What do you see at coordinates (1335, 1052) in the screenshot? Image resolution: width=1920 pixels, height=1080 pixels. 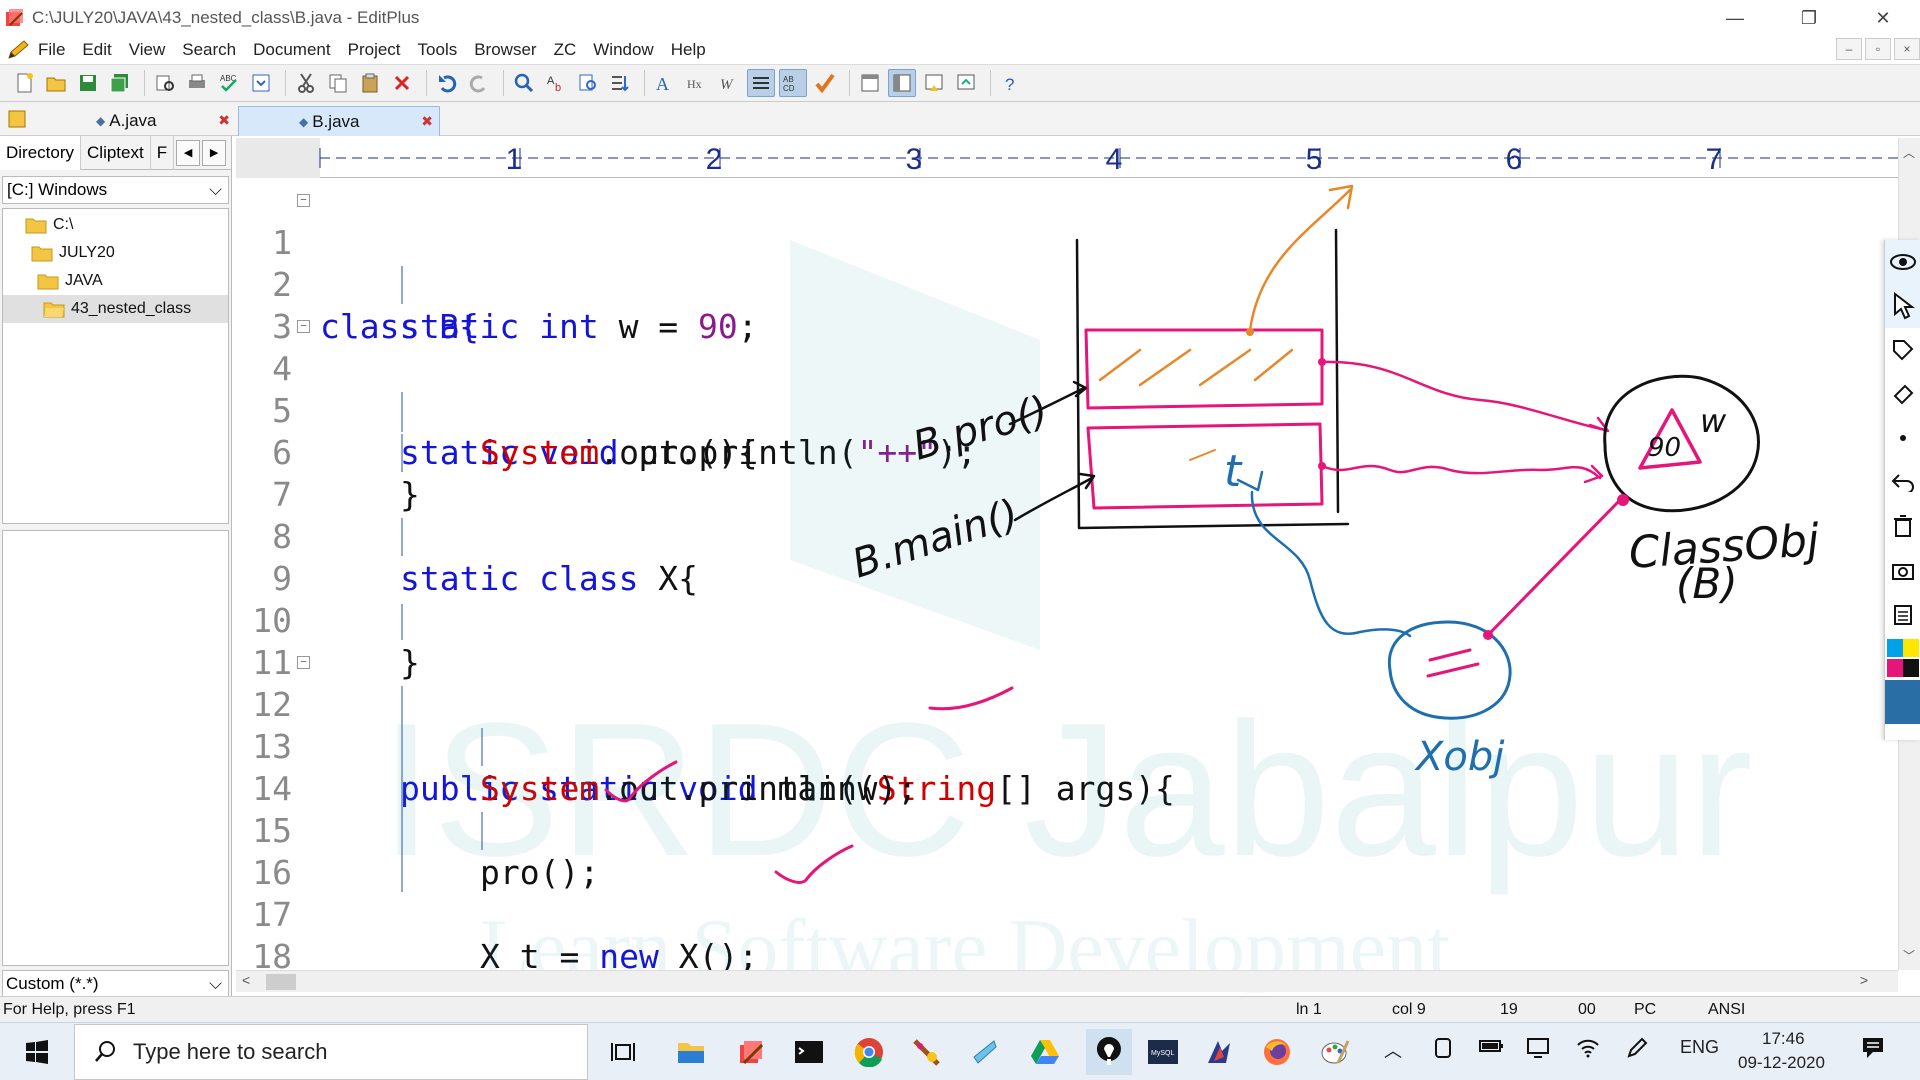 I see `paint-icon` at bounding box center [1335, 1052].